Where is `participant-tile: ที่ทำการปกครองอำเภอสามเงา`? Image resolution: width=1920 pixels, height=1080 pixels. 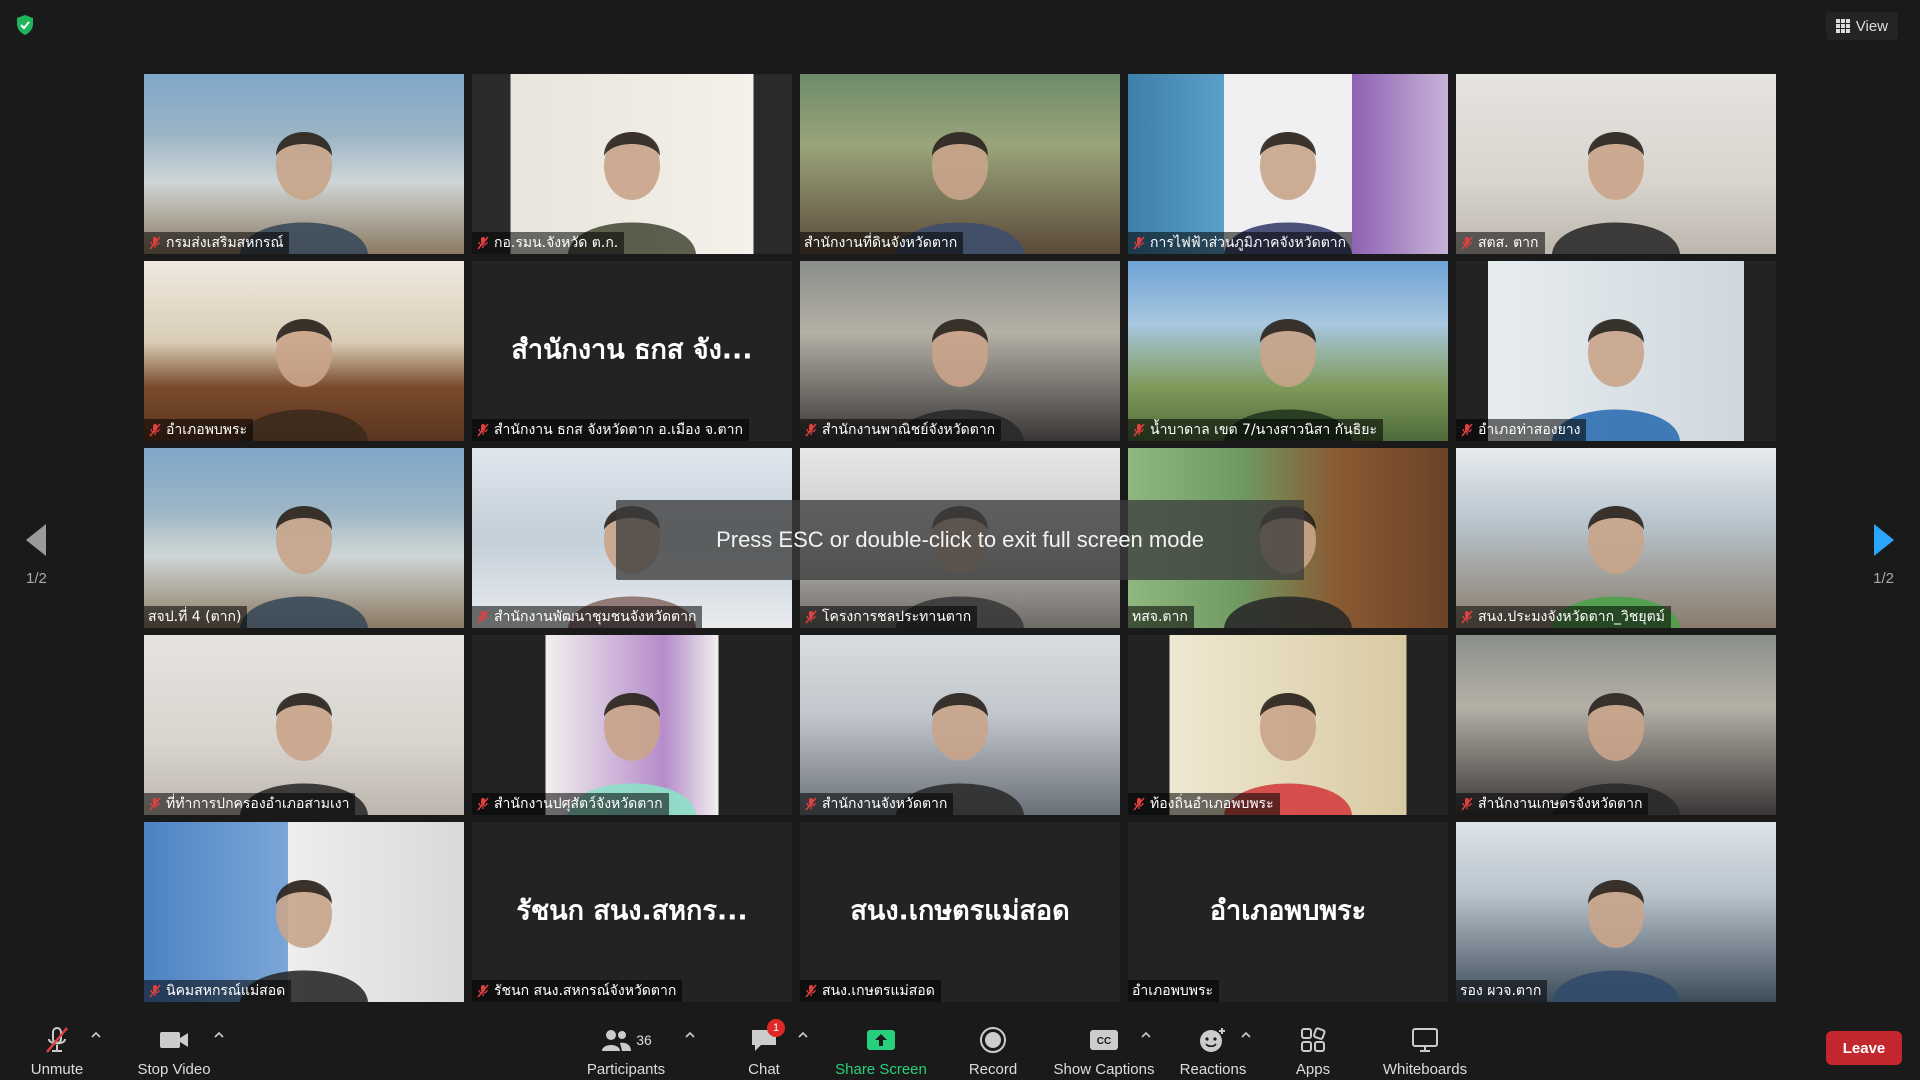
participant-tile: ที่ทำการปกครองอำเภอสามเงา is located at coordinates (304, 725).